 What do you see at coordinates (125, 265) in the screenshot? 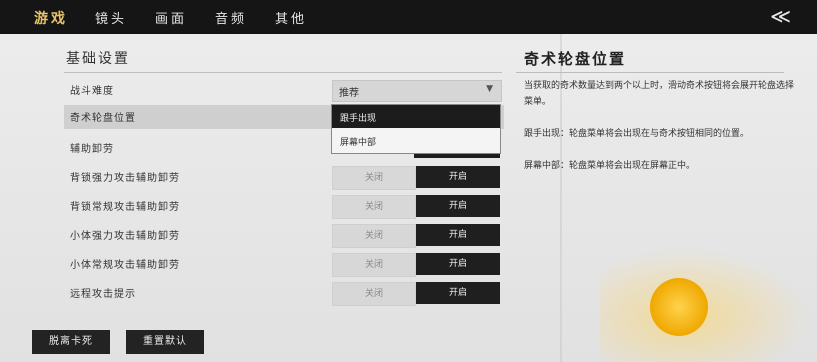
I see `setting-label: 小体常规攻击辅助卸劳` at bounding box center [125, 265].